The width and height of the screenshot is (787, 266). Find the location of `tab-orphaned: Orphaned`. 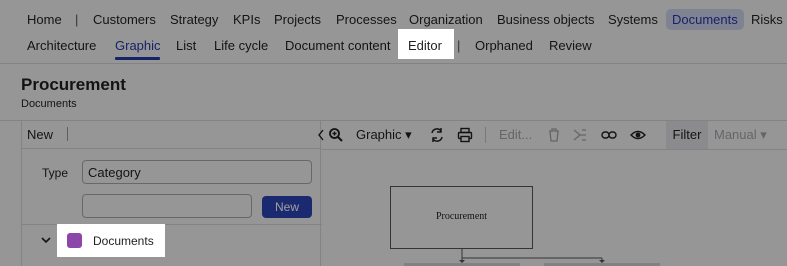

tab-orphaned: Orphaned is located at coordinates (504, 45).